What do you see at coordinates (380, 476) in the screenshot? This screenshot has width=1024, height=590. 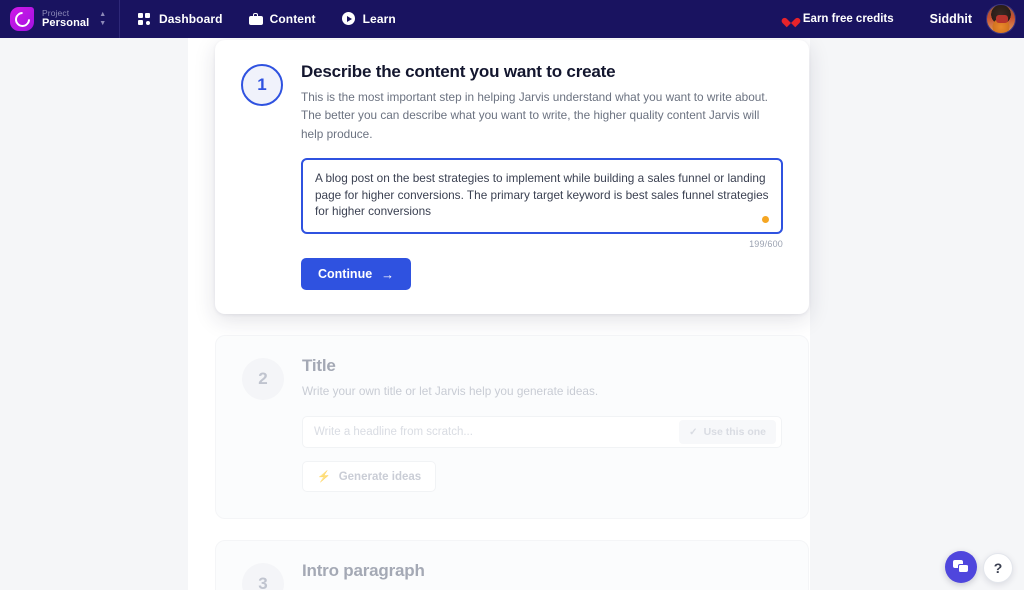 I see `generate-ideas-label-title: Generate ideas` at bounding box center [380, 476].